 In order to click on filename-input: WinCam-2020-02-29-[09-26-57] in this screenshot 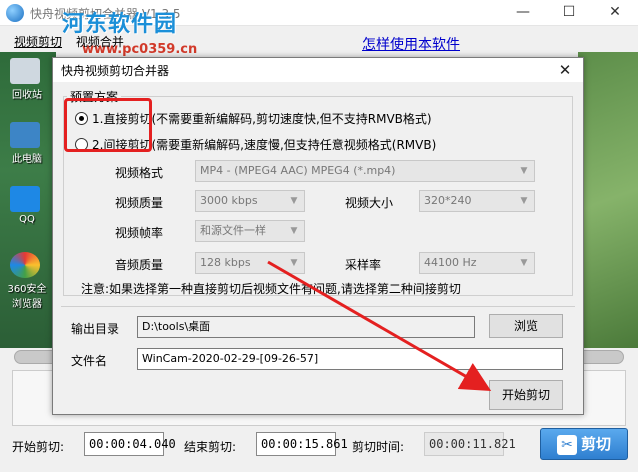, I will do `click(350, 359)`.